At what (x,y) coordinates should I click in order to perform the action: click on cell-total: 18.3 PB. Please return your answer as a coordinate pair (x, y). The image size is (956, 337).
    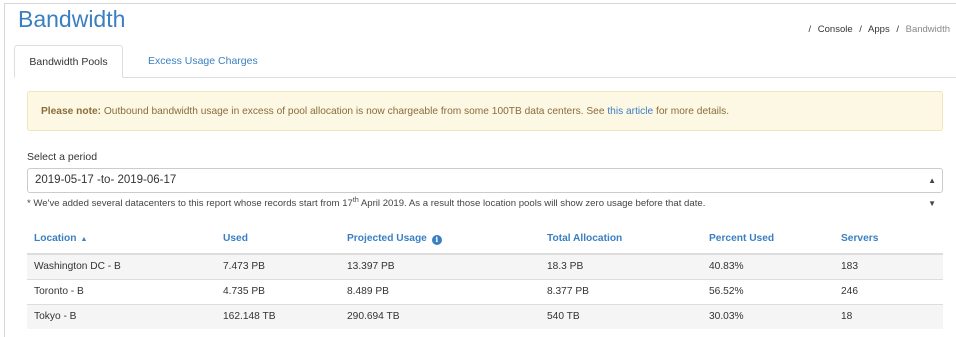
    Looking at the image, I should click on (621, 266).